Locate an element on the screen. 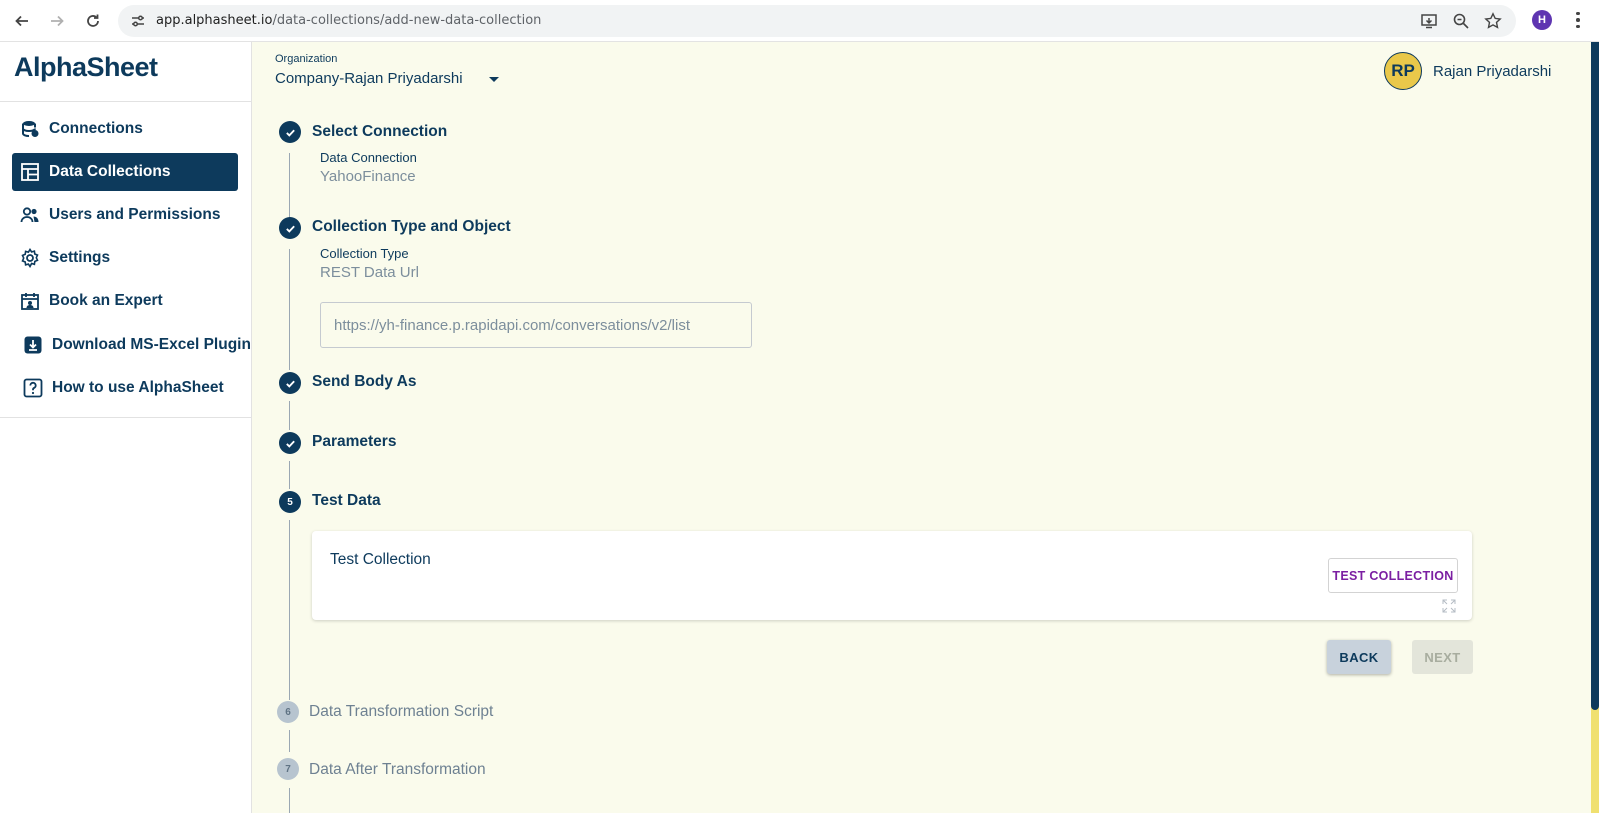  profile-avatar: H is located at coordinates (1542, 20).